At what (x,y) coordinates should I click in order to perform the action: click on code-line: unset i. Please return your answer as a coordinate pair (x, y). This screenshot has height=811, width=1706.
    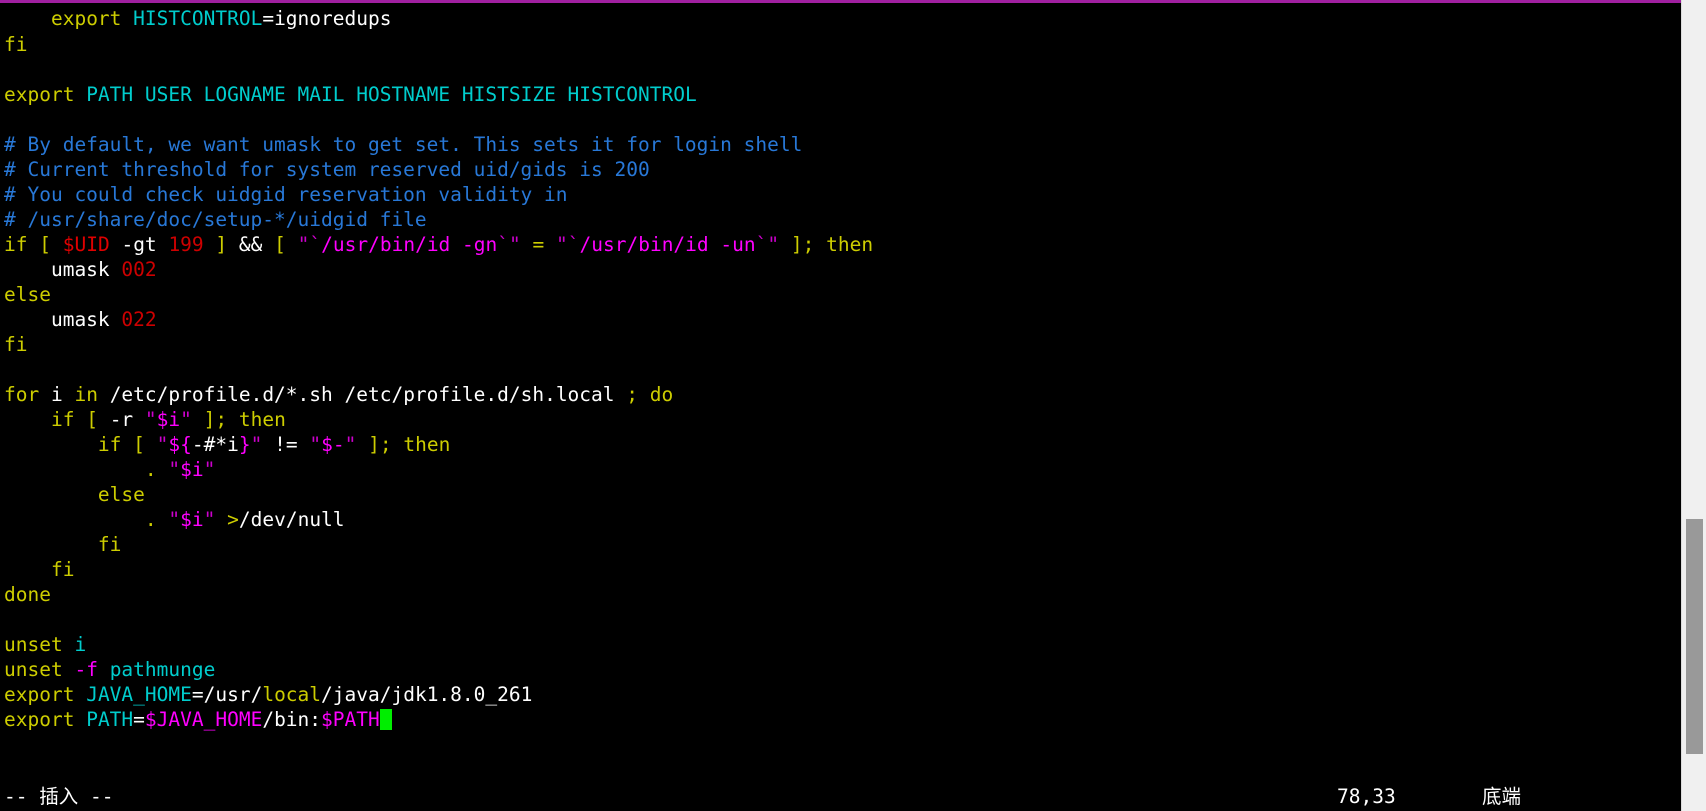
    Looking at the image, I should click on (840, 644).